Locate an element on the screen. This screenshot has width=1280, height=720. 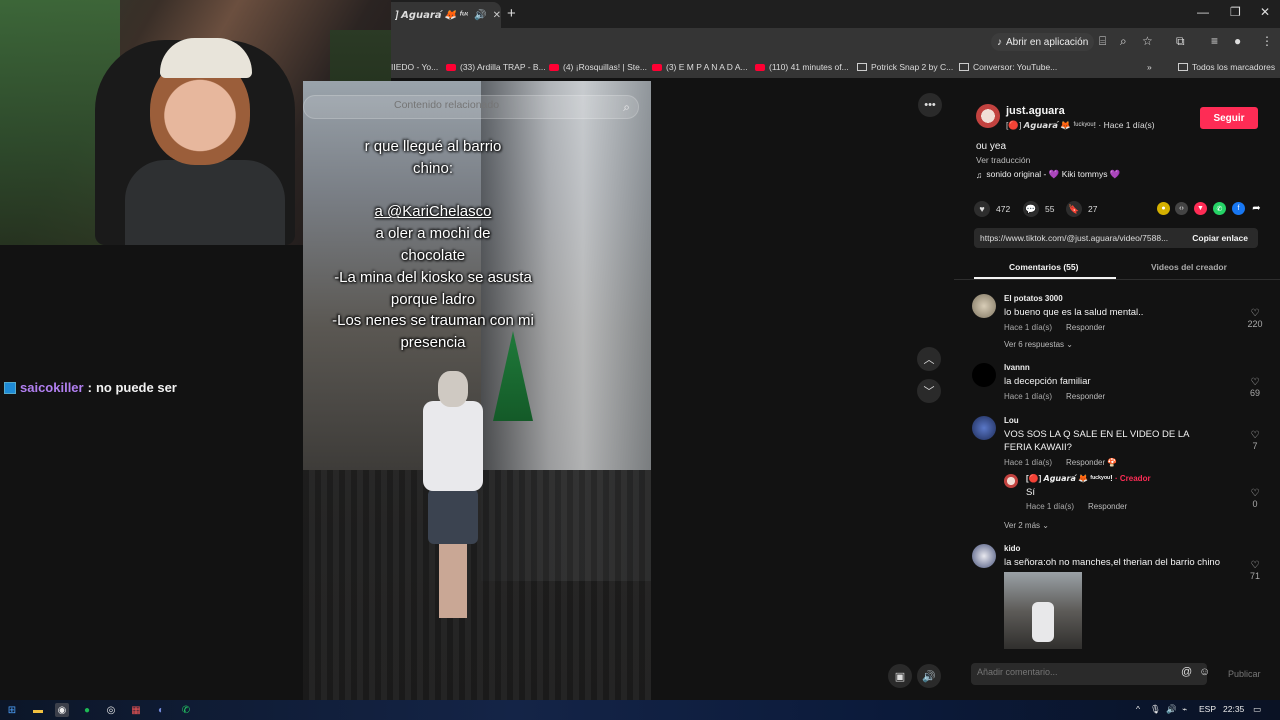
profile-avatar: ● is located at coordinates (1237, 41).